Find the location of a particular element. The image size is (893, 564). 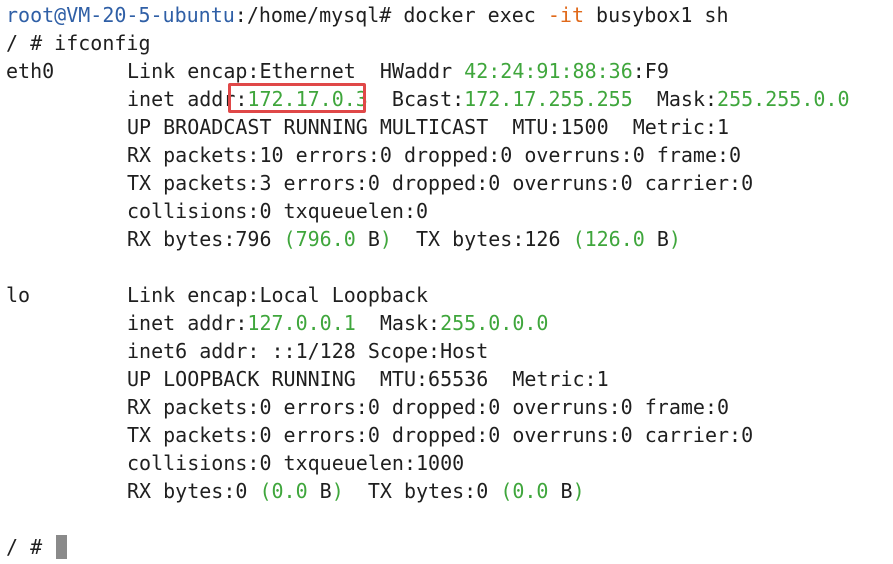

lo-tx-bytes-unit: B is located at coordinates (560, 491).